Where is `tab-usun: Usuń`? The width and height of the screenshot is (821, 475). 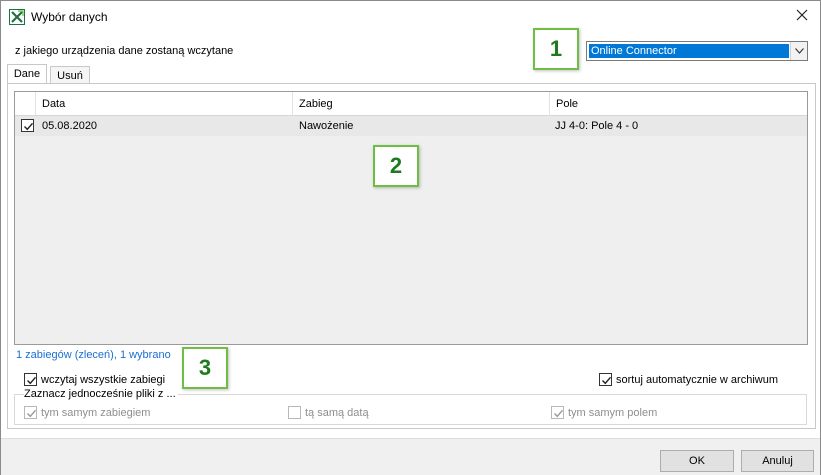 tab-usun: Usuń is located at coordinates (70, 75).